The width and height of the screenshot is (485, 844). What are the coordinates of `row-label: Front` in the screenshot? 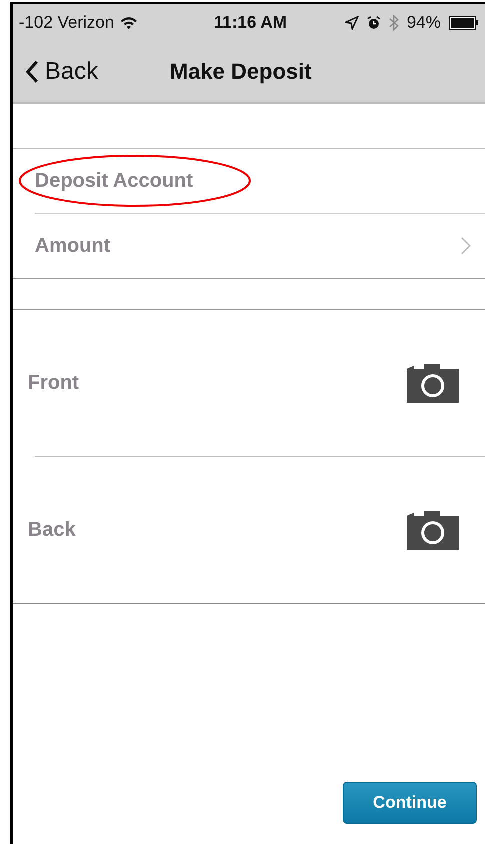 It's located at (54, 383).